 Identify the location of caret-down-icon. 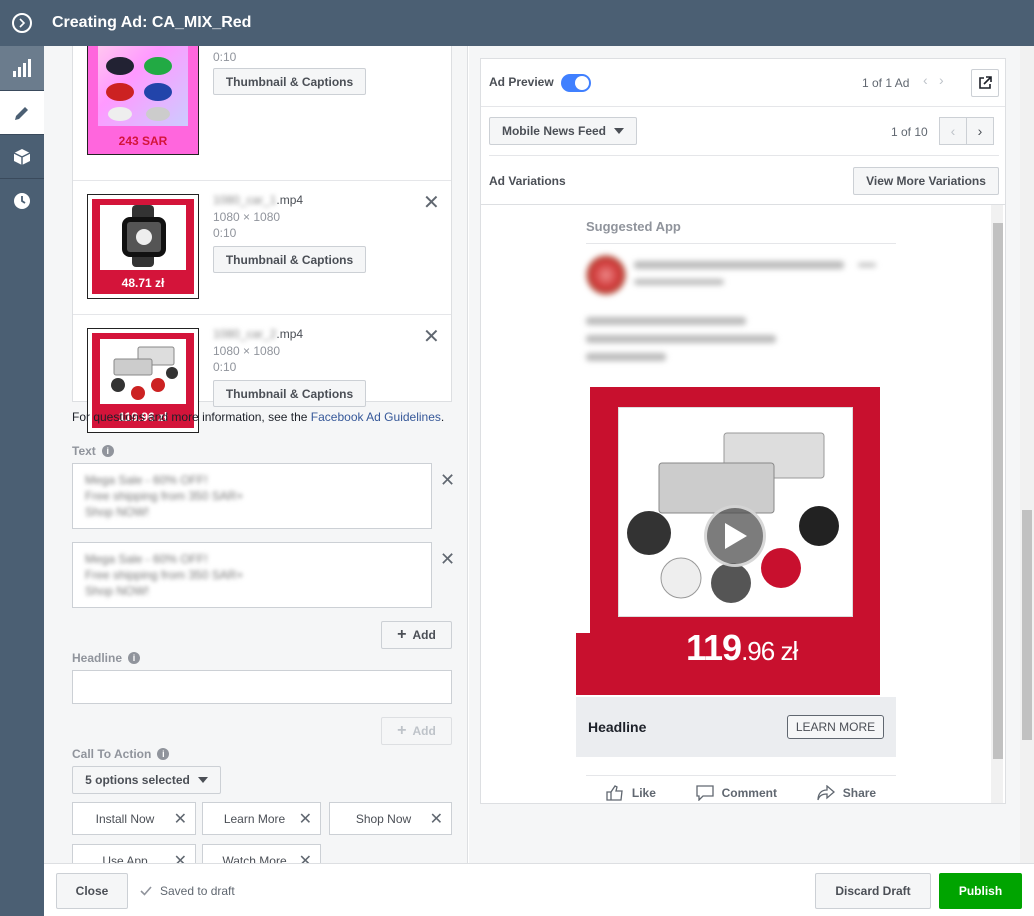
(202, 780).